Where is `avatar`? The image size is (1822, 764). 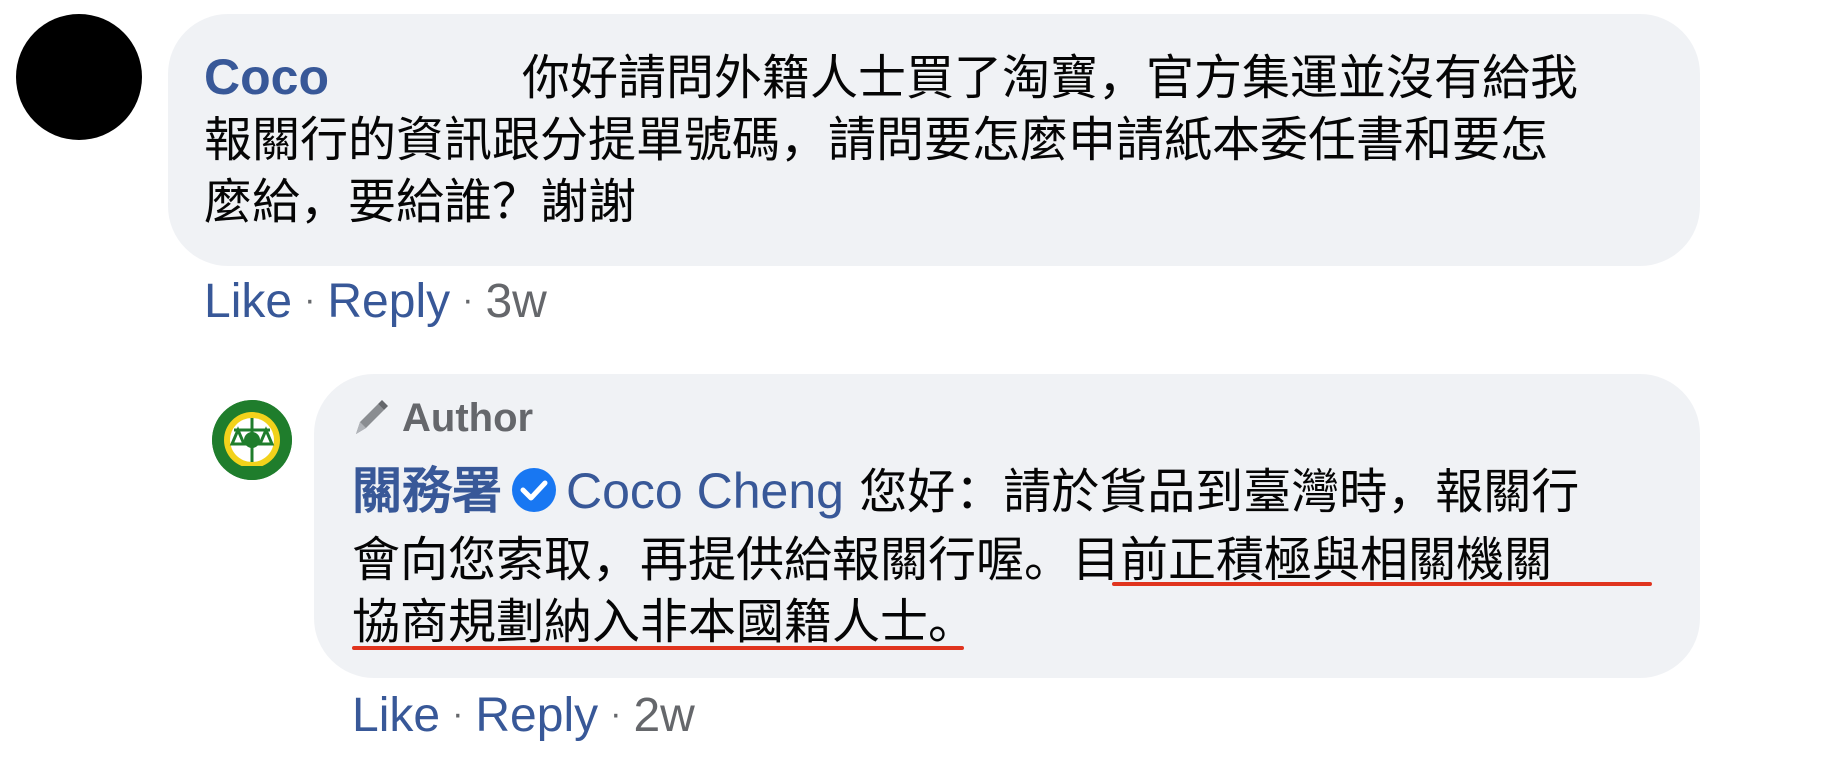
avatar is located at coordinates (79, 77).